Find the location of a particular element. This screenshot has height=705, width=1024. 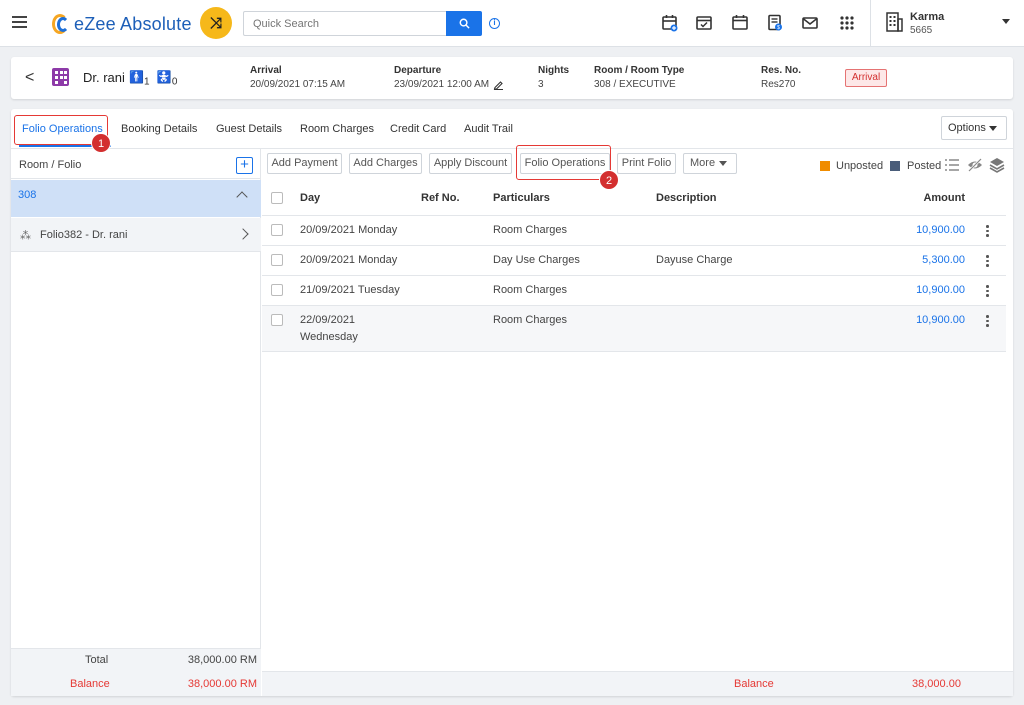

status-badge: Arrival is located at coordinates (866, 78).